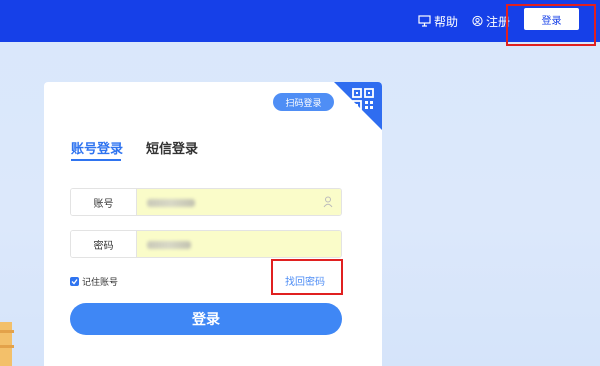 This screenshot has height=366, width=600. What do you see at coordinates (305, 280) in the screenshot?
I see `forgot-password-link: 找回密码` at bounding box center [305, 280].